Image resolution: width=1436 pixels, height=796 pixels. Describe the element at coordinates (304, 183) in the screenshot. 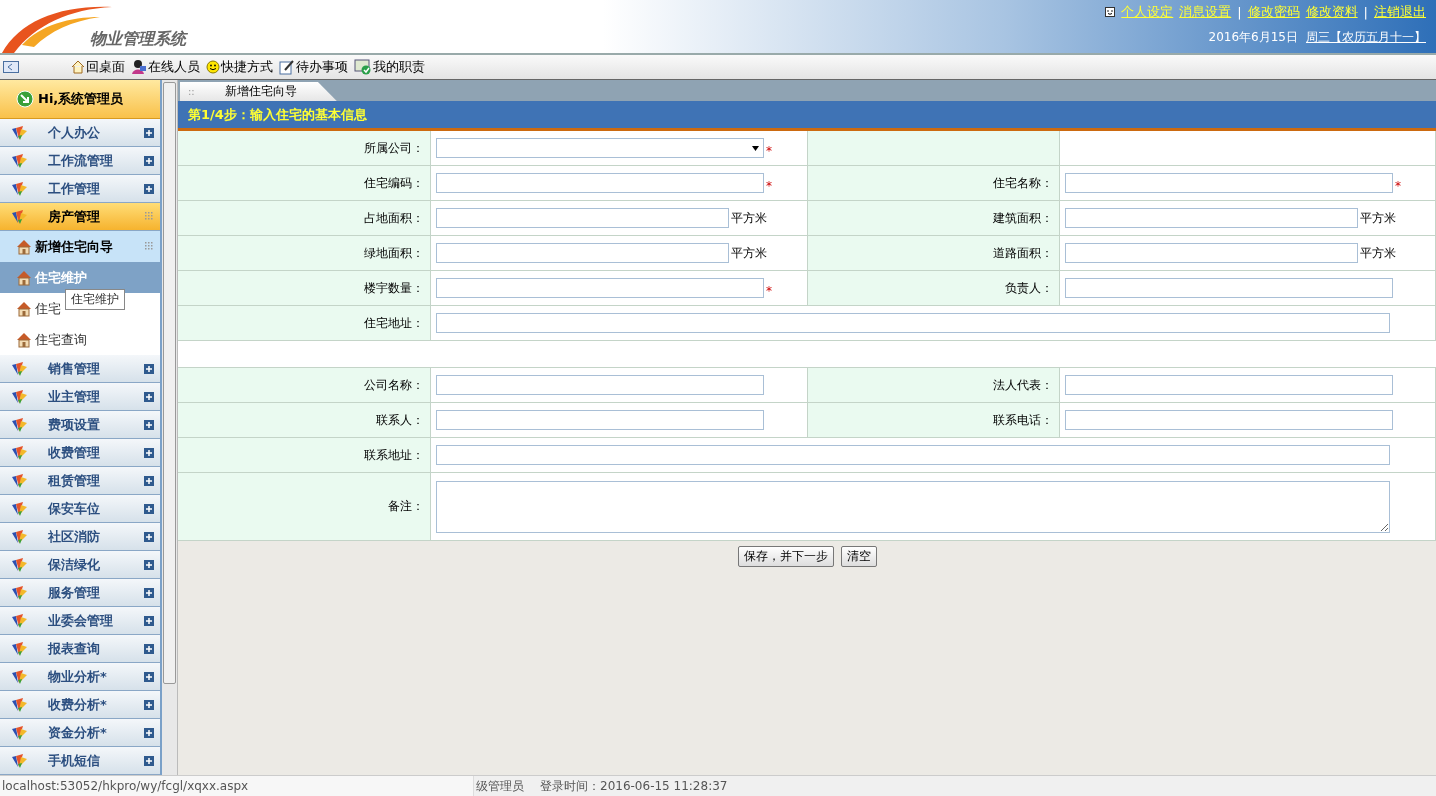

I see `field-label: 住宅编码：` at that location.